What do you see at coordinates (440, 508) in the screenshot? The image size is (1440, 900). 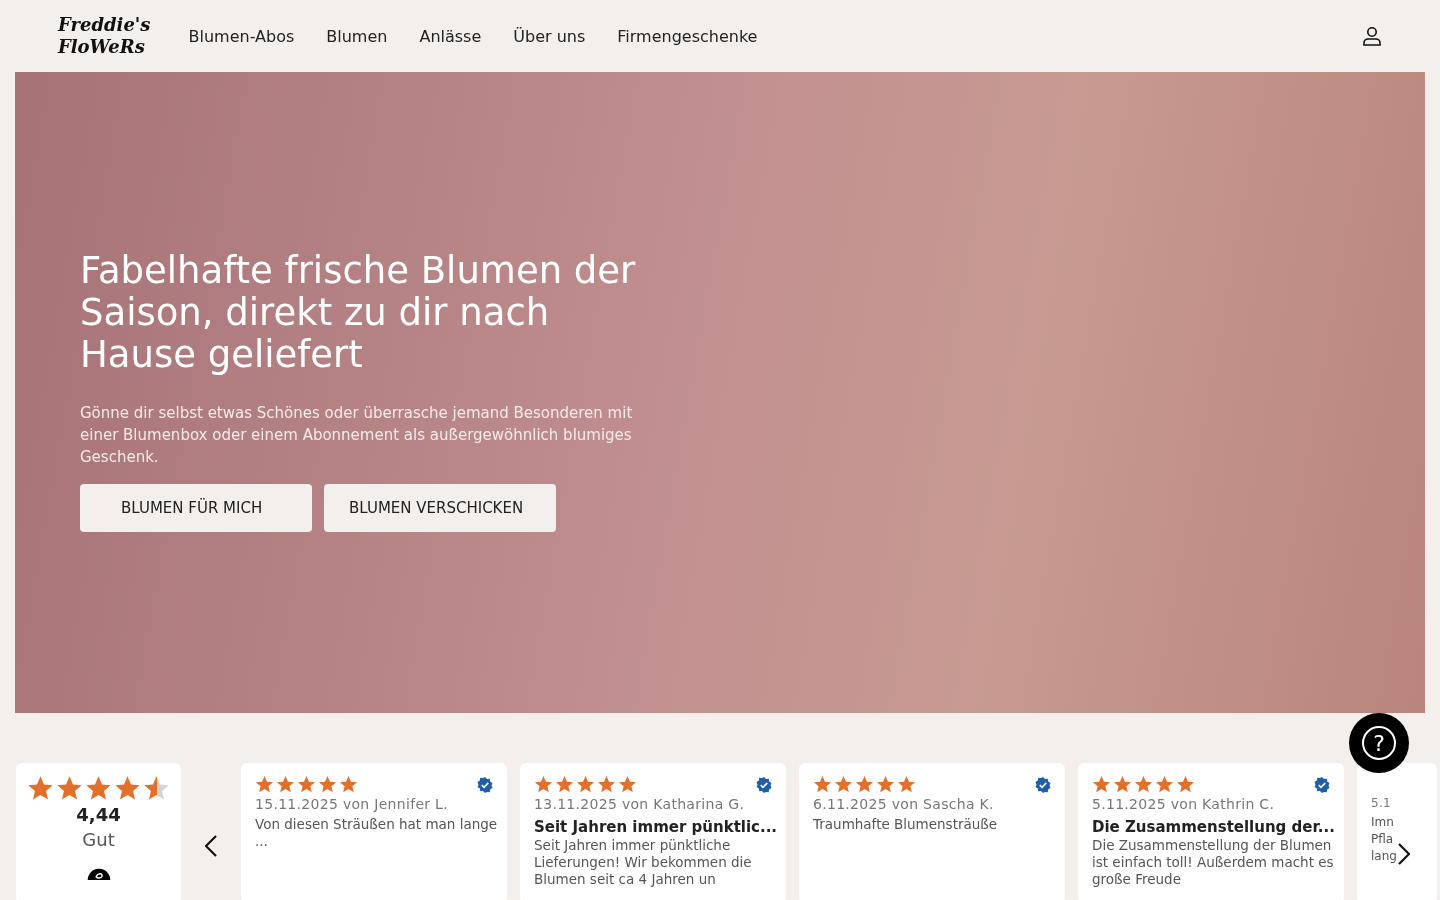 I see `cta-button: BLUMEN VERSCHICKEN` at bounding box center [440, 508].